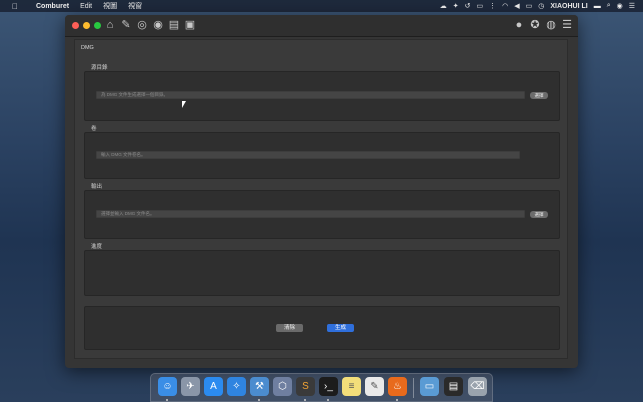 This screenshot has height=402, width=643. I want to click on source-pick-button: 選擇, so click(539, 95).